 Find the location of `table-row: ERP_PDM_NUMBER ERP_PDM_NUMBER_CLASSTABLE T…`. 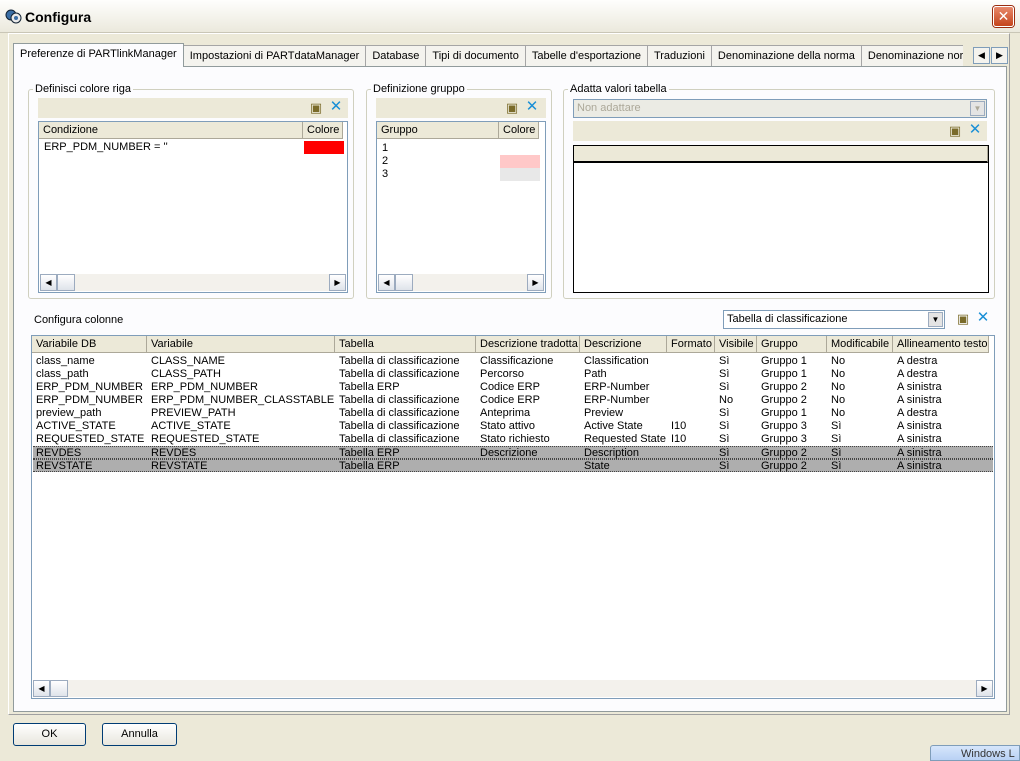

table-row: ERP_PDM_NUMBER ERP_PDM_NUMBER_CLASSTABLE T… is located at coordinates (513, 400).